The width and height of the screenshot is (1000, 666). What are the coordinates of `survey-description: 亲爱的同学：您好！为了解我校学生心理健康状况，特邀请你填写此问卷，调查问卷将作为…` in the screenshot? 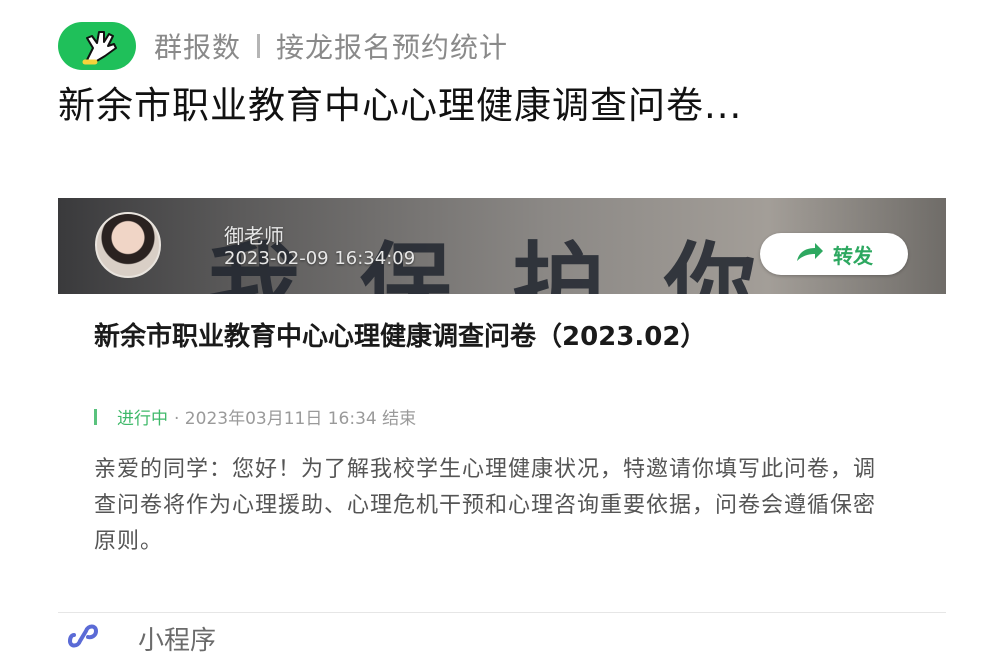 It's located at (485, 505).